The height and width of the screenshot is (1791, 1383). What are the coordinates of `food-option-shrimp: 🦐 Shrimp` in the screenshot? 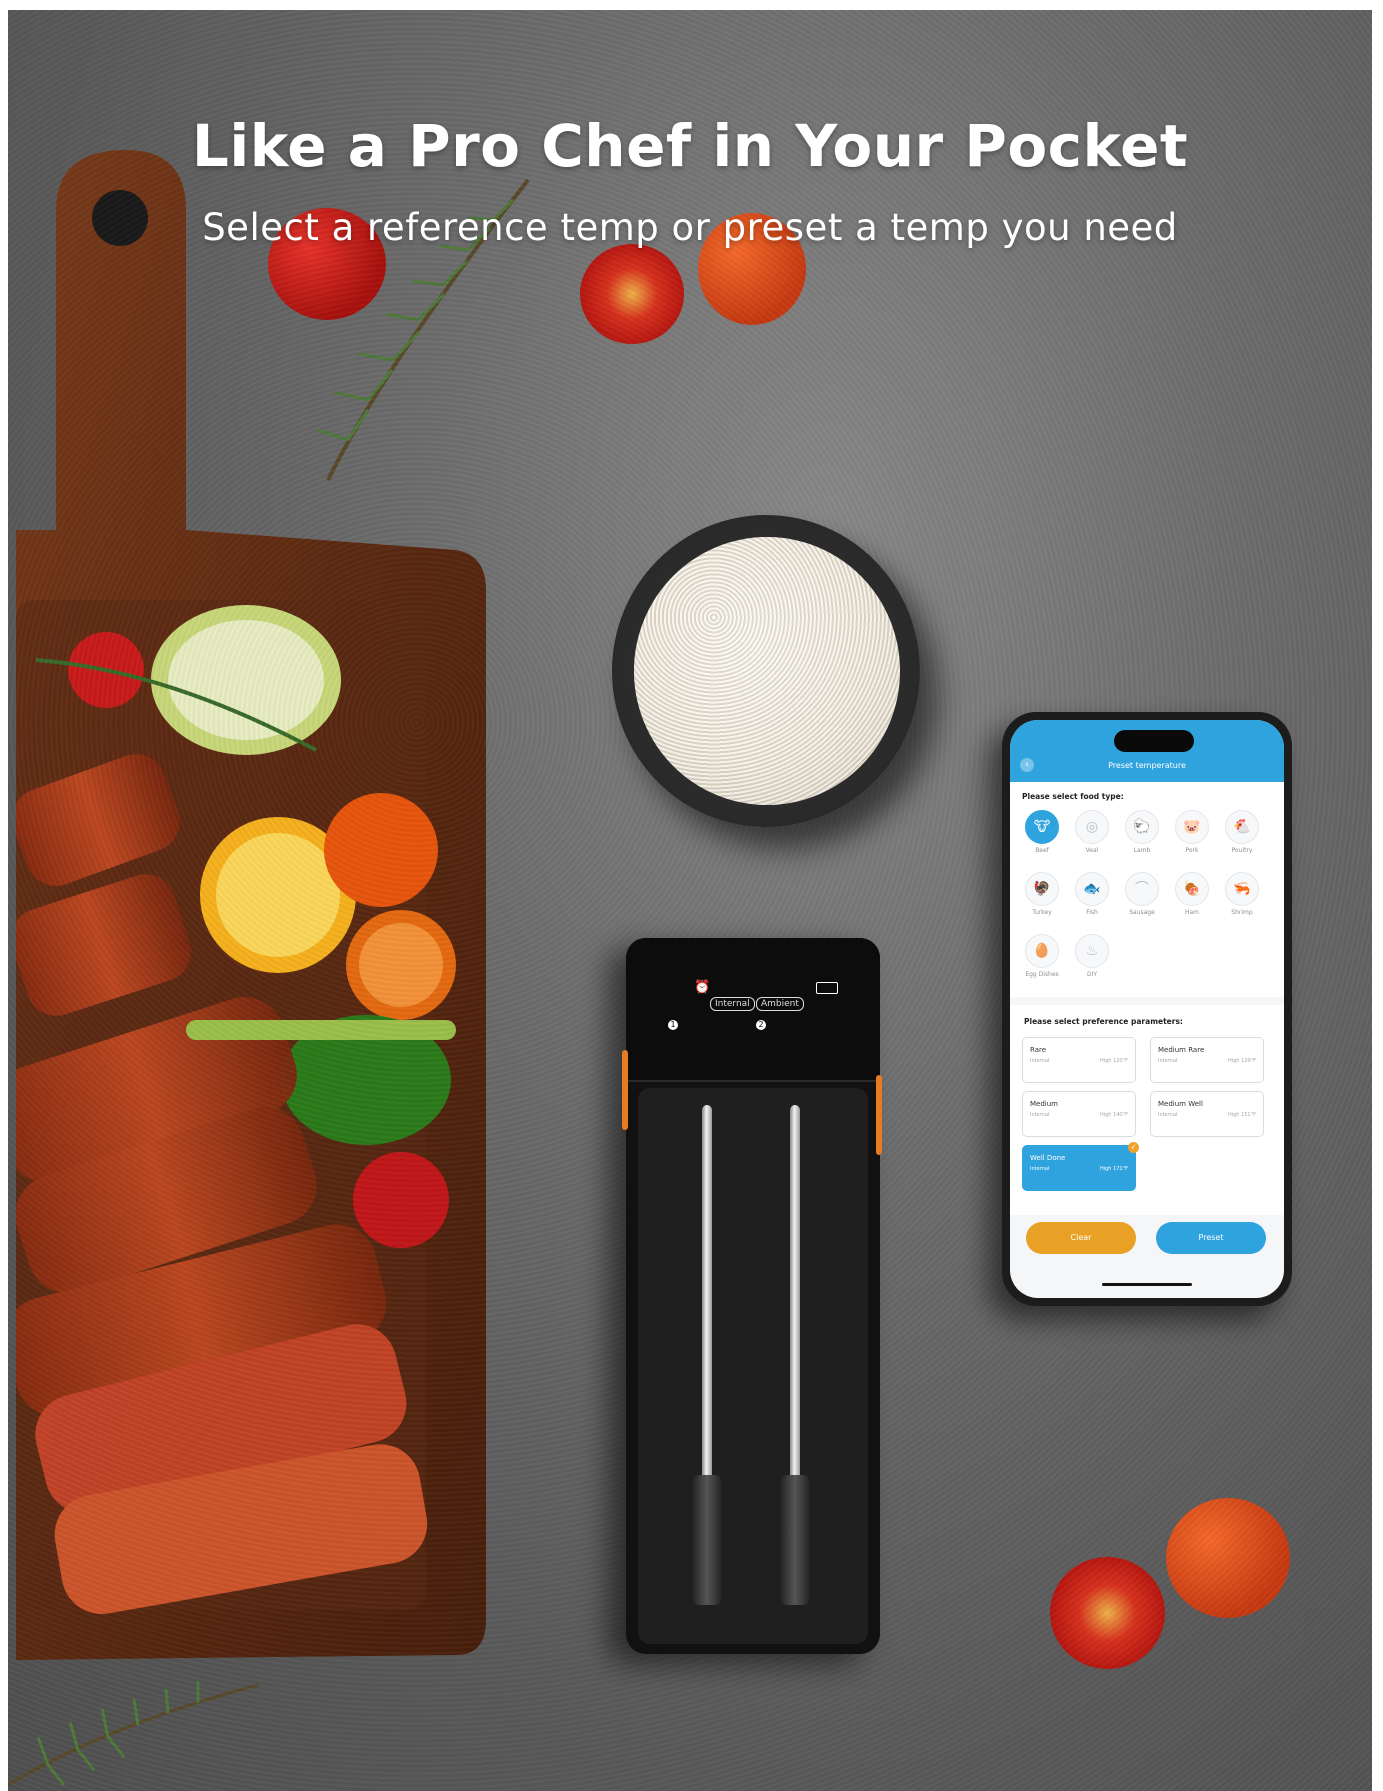 It's located at (1242, 894).